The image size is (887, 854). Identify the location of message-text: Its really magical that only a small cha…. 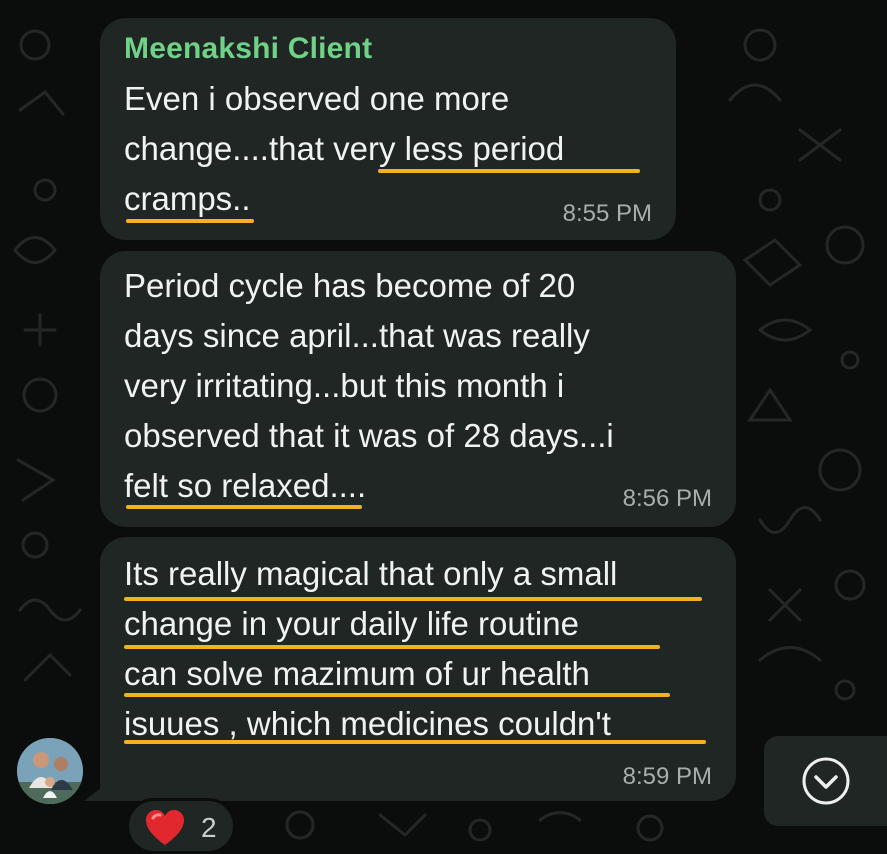
(371, 648).